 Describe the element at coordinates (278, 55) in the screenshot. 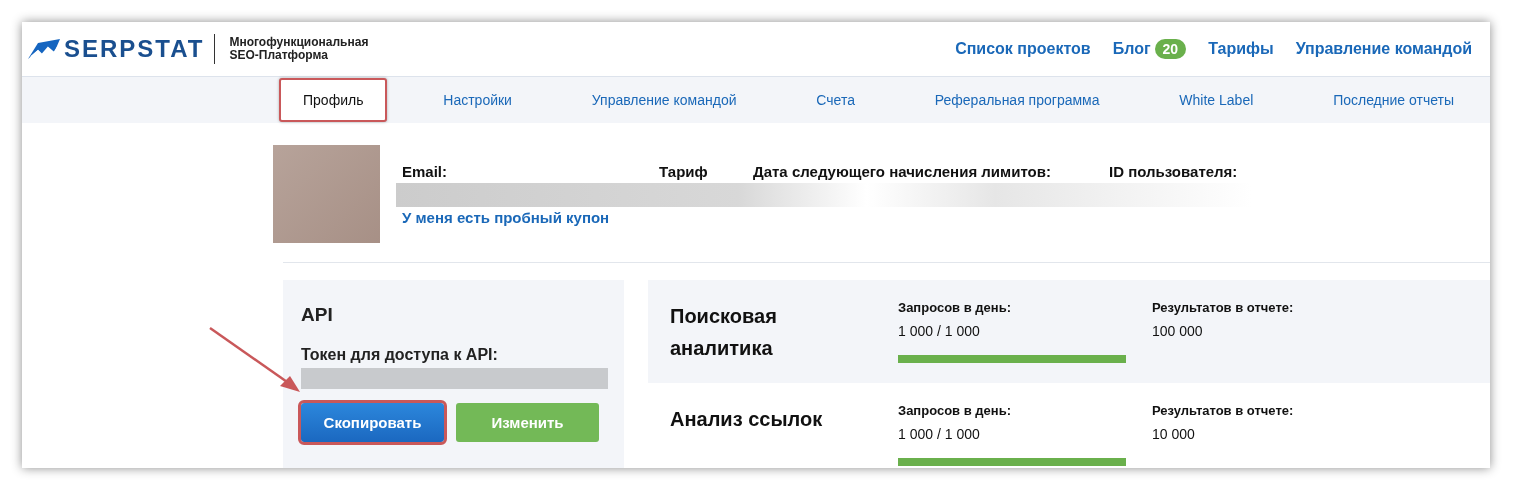

I see `tagline: SEO-Платформа` at that location.